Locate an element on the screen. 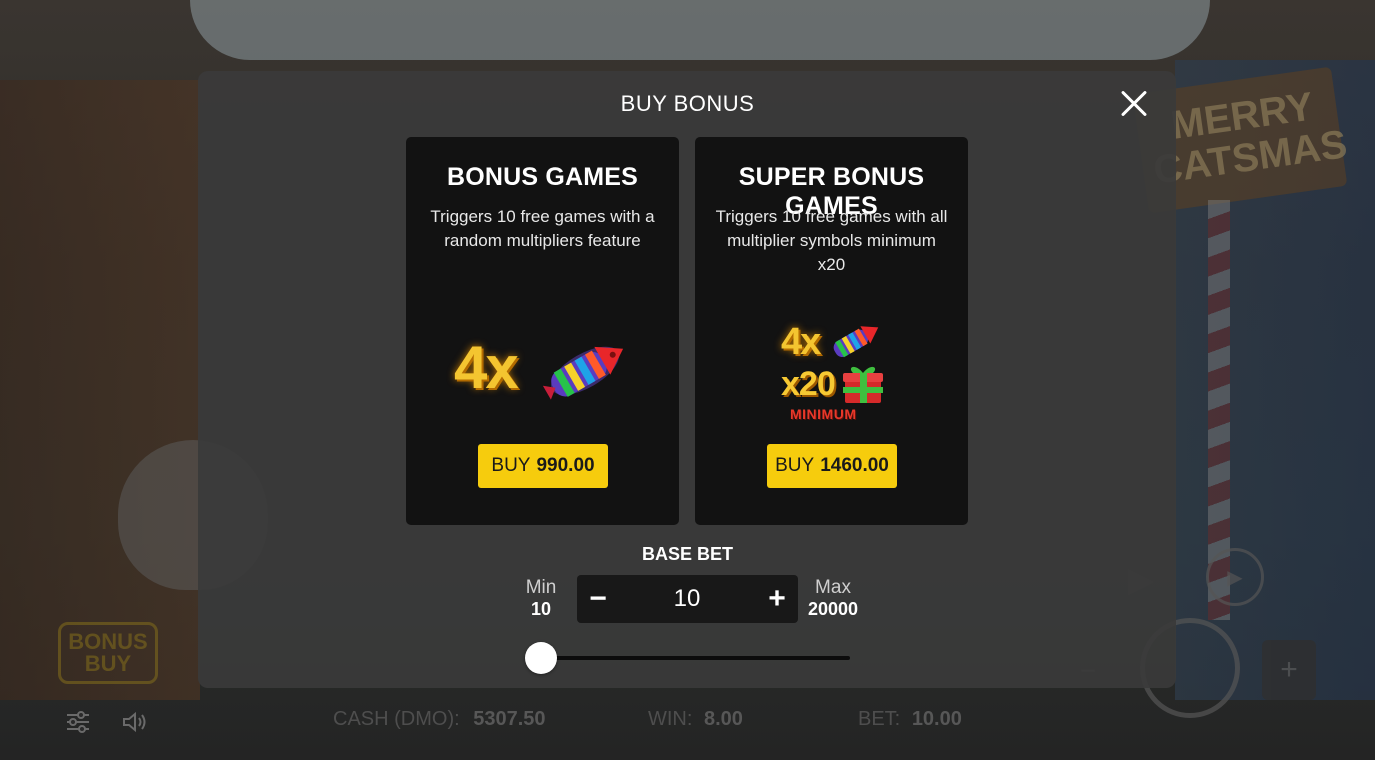  bonus-buy-line2: BUY is located at coordinates (108, 663).